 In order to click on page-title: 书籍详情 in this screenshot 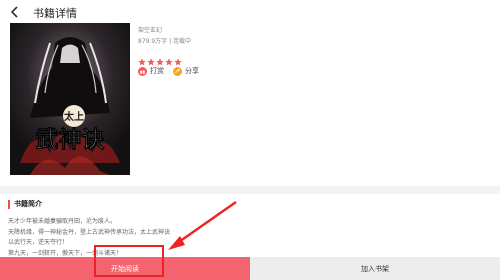, I will do `click(55, 13)`.